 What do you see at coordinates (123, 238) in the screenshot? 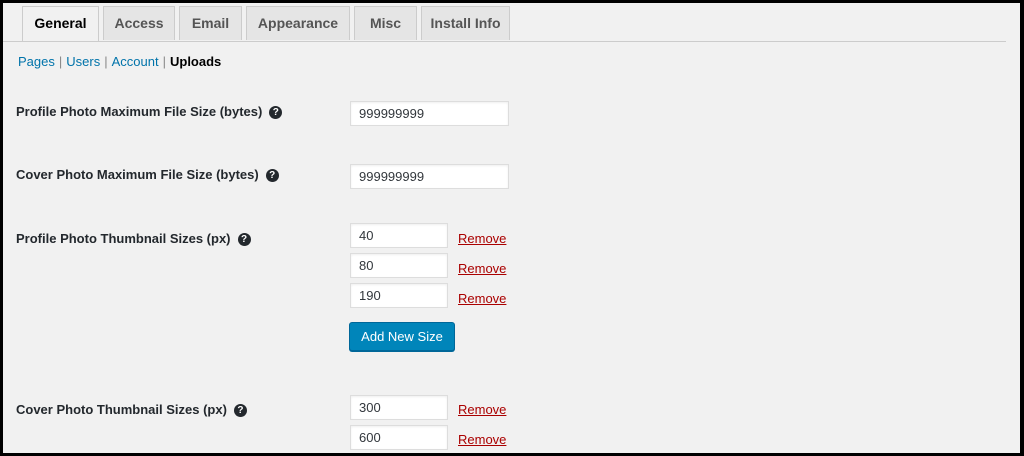
I see `profile-thumb-sizes-label-text: Profile Photo Thumbnail Sizes (px)` at bounding box center [123, 238].